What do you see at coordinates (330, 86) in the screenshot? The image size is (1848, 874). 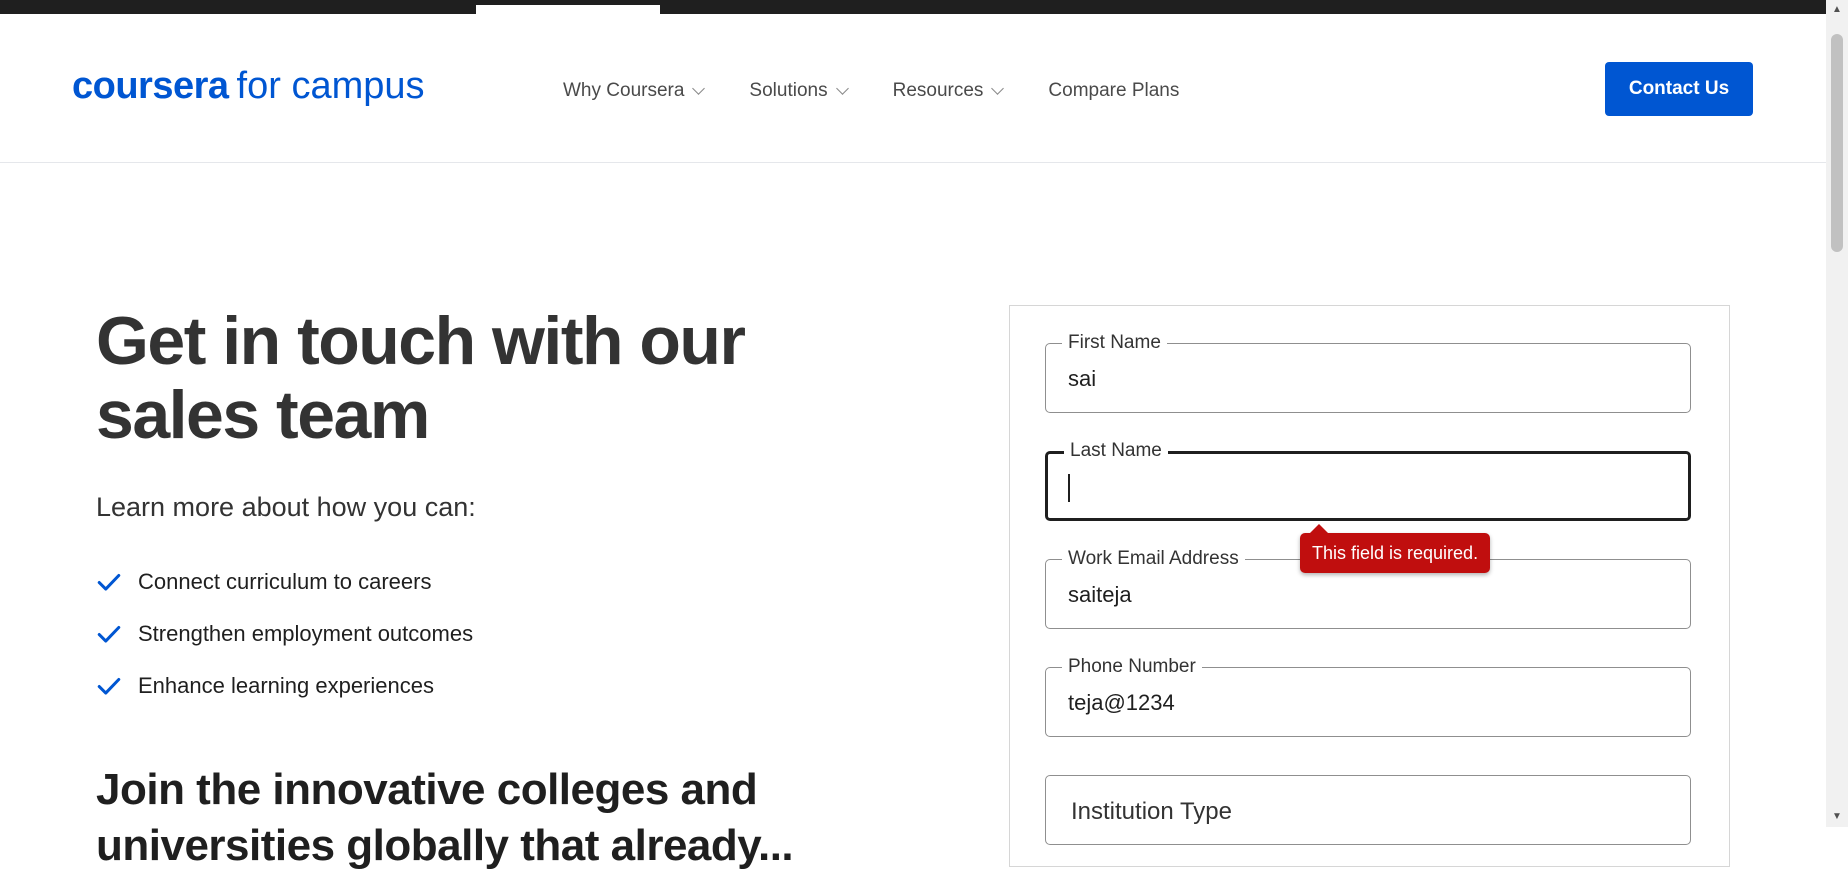 I see `logo-sub: for campus` at bounding box center [330, 86].